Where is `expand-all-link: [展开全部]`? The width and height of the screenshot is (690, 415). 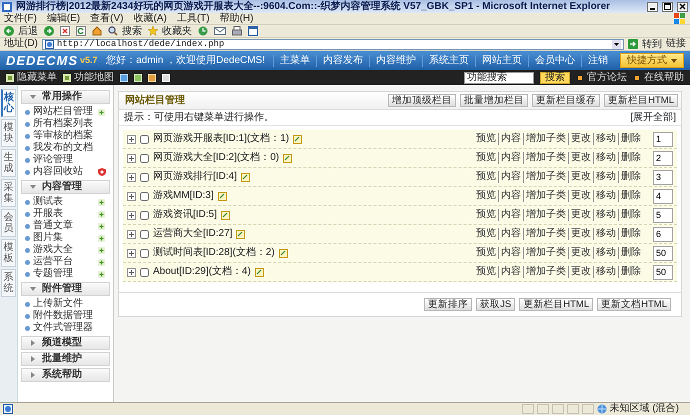 expand-all-link: [展开全部] is located at coordinates (653, 118).